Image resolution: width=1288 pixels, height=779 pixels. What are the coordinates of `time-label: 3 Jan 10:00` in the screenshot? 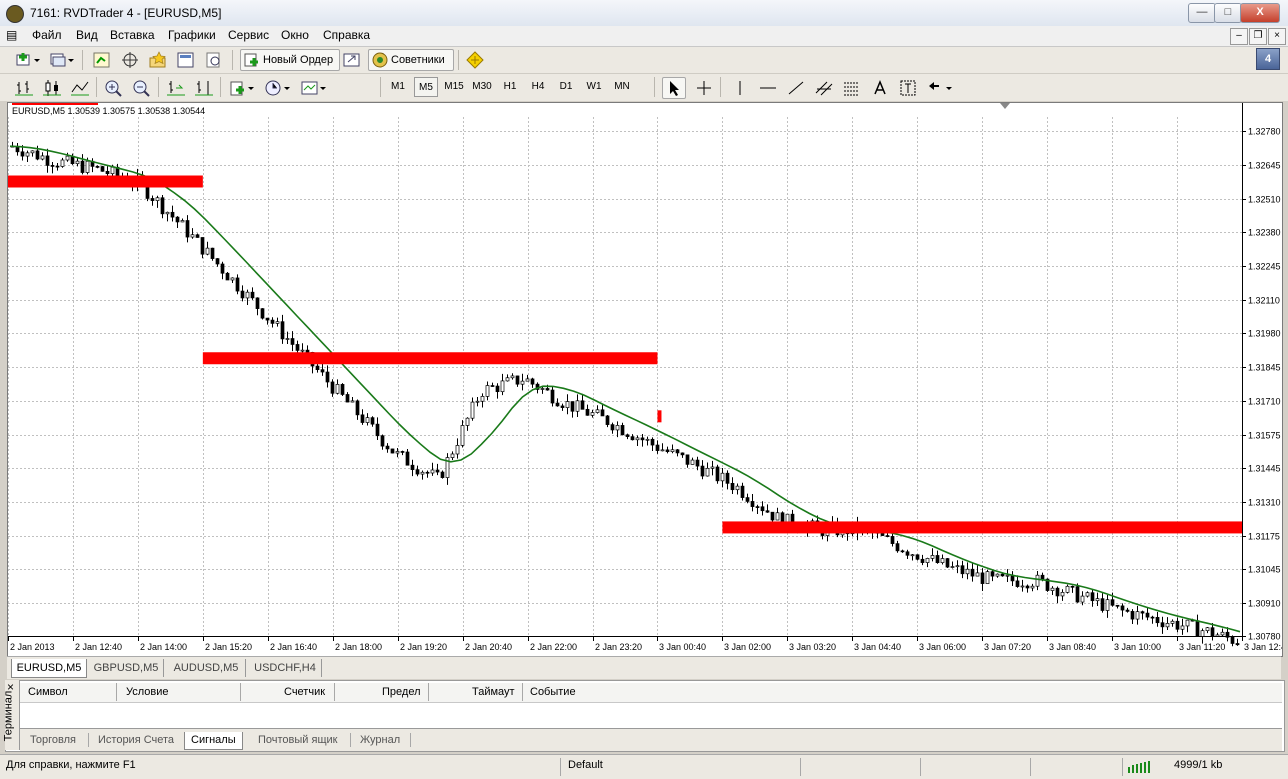 It's located at (1137, 647).